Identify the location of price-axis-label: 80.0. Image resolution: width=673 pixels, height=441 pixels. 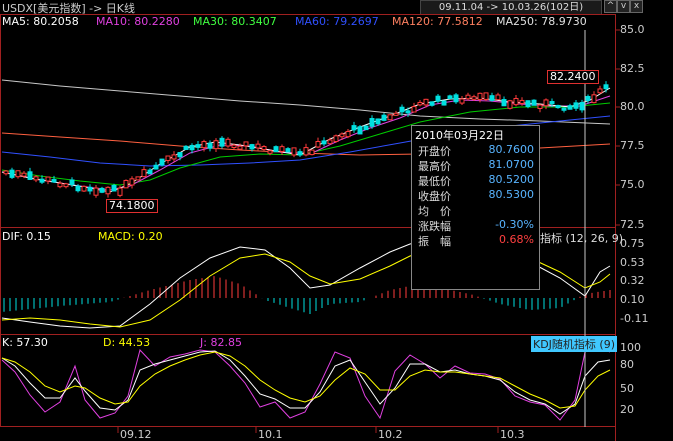
(632, 106).